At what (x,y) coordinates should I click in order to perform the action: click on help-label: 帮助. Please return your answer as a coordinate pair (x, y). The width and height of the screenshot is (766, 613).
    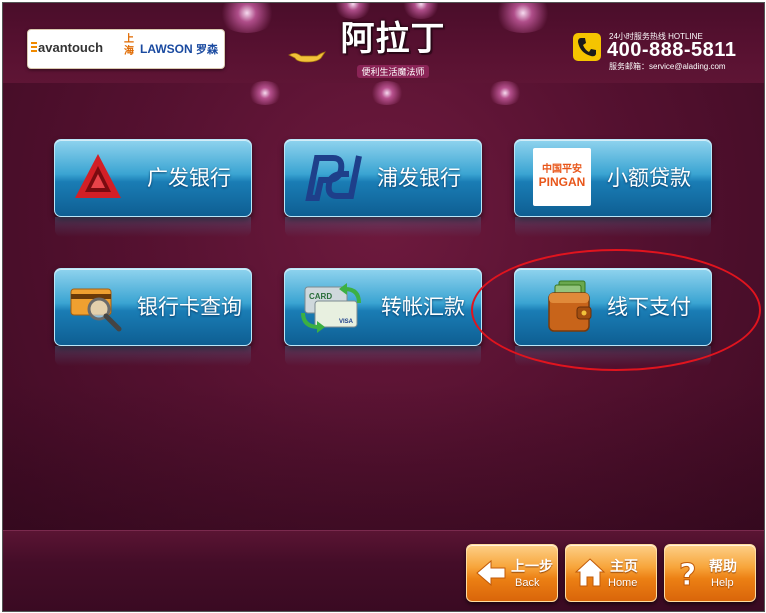
    Looking at the image, I should click on (723, 567).